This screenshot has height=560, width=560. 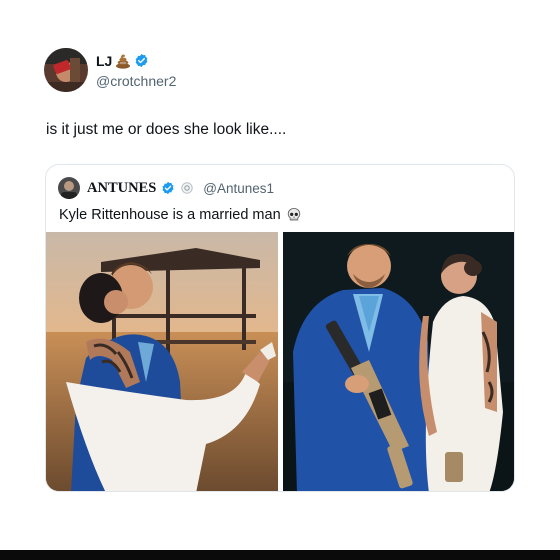 I want to click on quoted-author-handle: @Antunes1, so click(x=238, y=188).